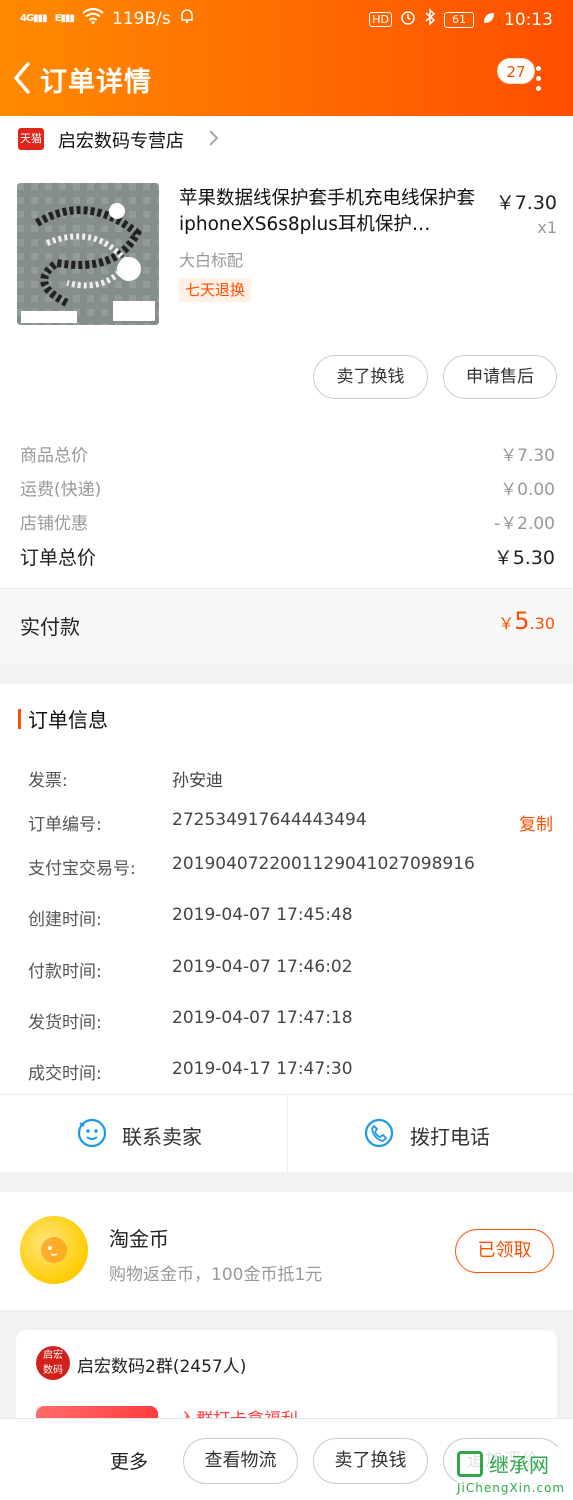 This screenshot has height=1500, width=573. Describe the element at coordinates (524, 558) in the screenshot. I see `order-total-value: ￥5.30` at that location.